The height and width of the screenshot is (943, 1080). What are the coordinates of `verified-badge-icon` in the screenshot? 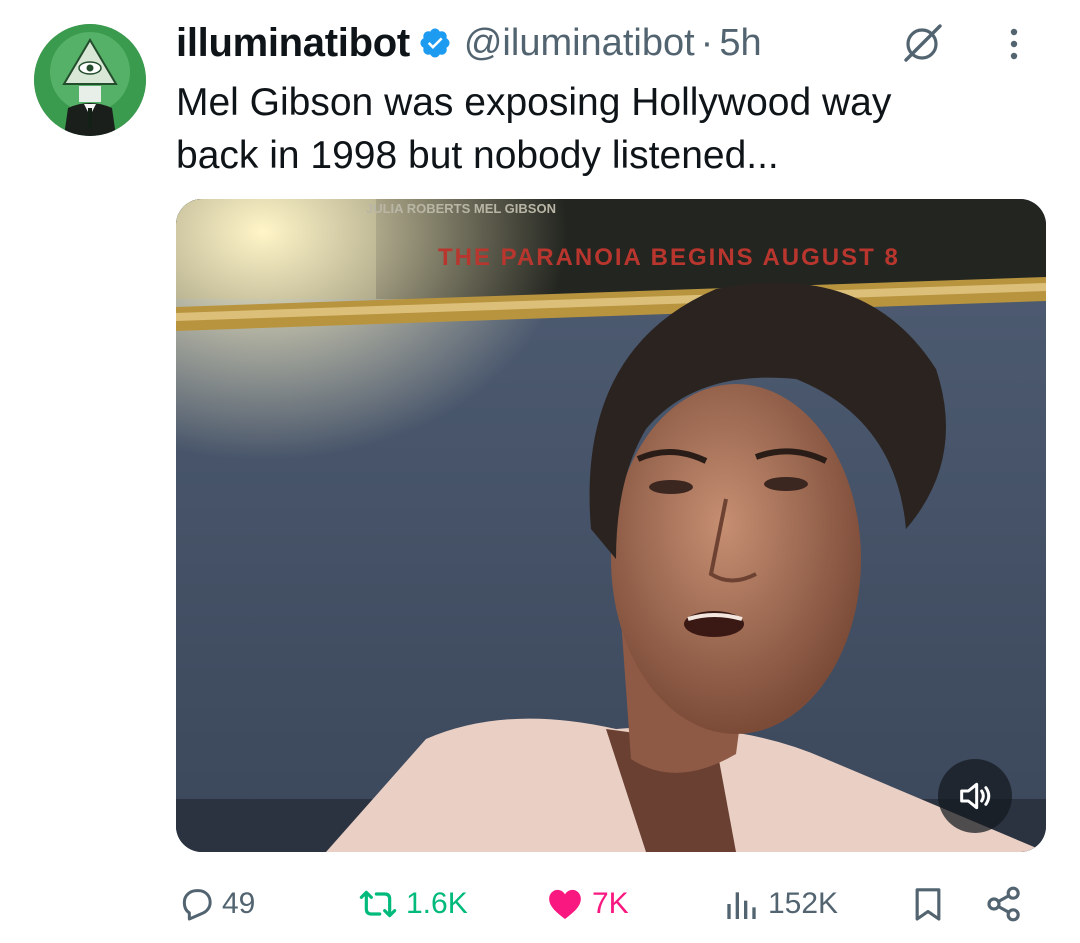 It's located at (435, 43).